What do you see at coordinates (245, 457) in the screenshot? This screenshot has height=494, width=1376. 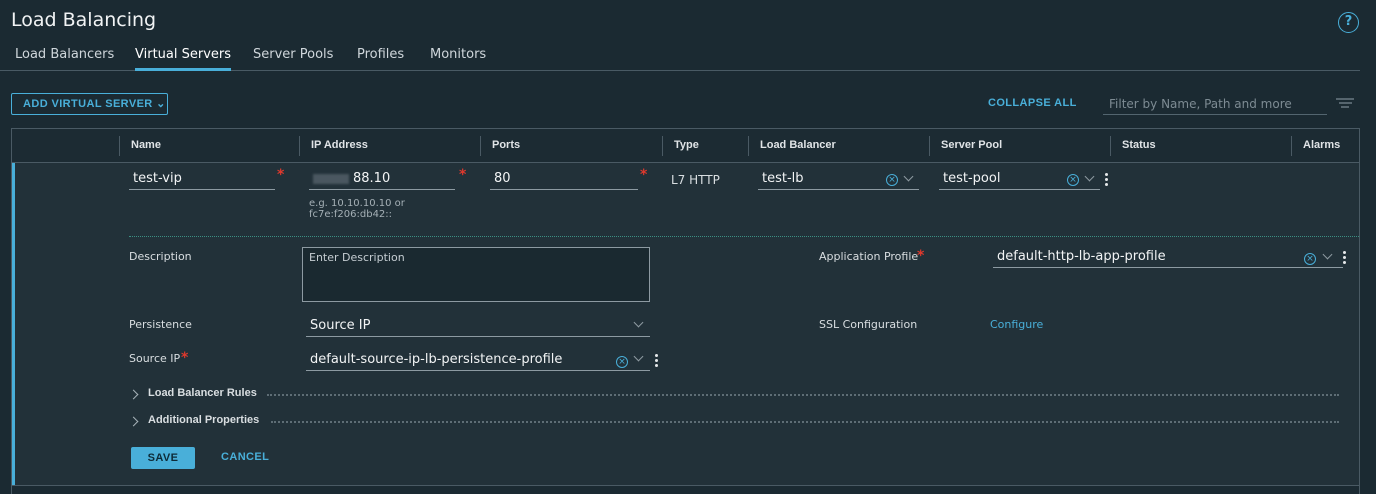 I see `cancel-button: CANCEL` at bounding box center [245, 457].